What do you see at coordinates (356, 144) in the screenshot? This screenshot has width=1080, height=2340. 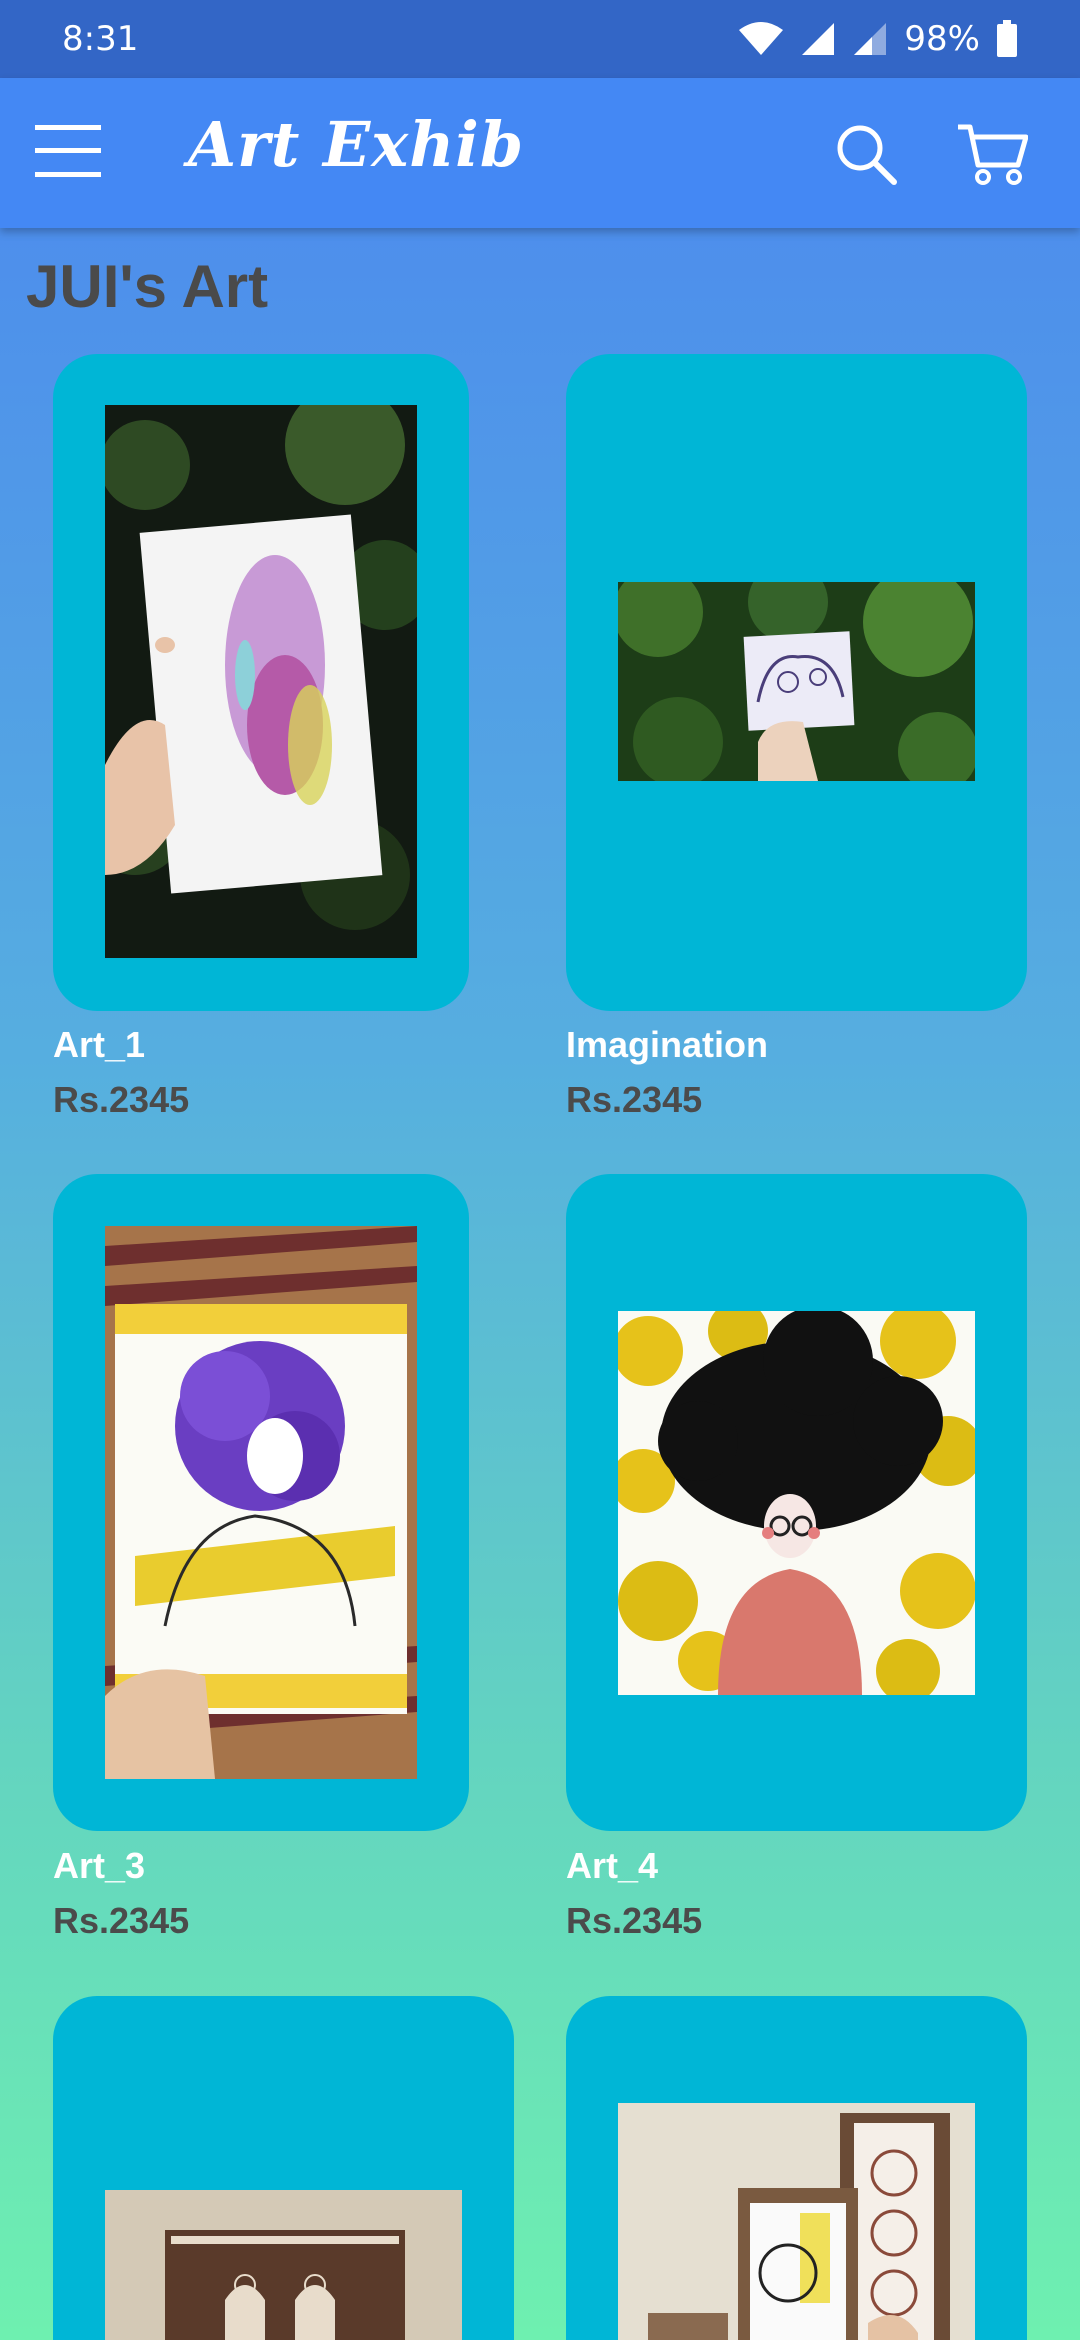 I see `app-title: Art Exhib` at bounding box center [356, 144].